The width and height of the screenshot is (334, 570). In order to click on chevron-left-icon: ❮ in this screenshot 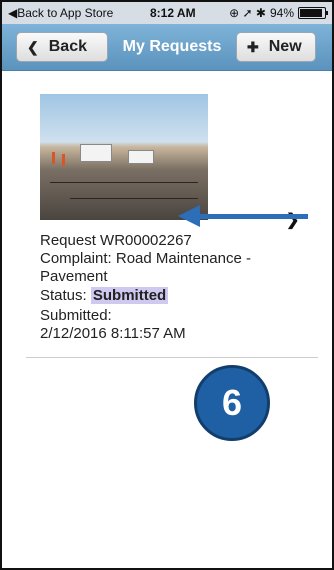, I will do `click(33, 46)`.